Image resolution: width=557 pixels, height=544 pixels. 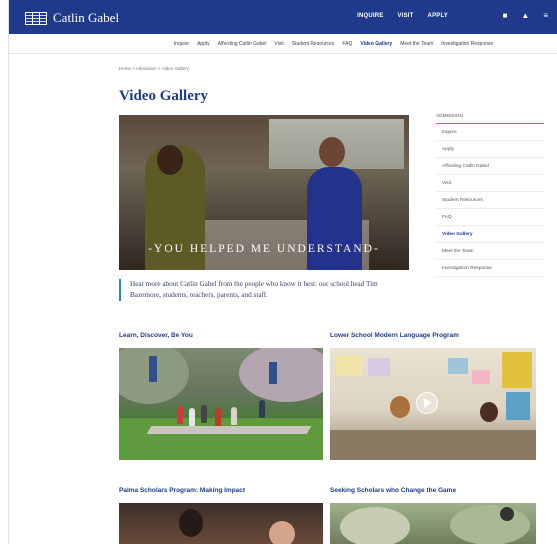 What do you see at coordinates (156, 335) in the screenshot?
I see `video-title-learn-discover: Learn, Discover, Be You` at bounding box center [156, 335].